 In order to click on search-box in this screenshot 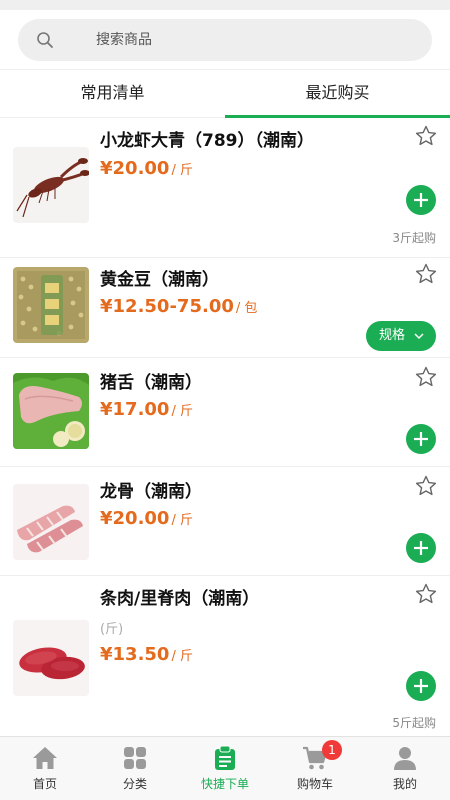, I will do `click(225, 40)`.